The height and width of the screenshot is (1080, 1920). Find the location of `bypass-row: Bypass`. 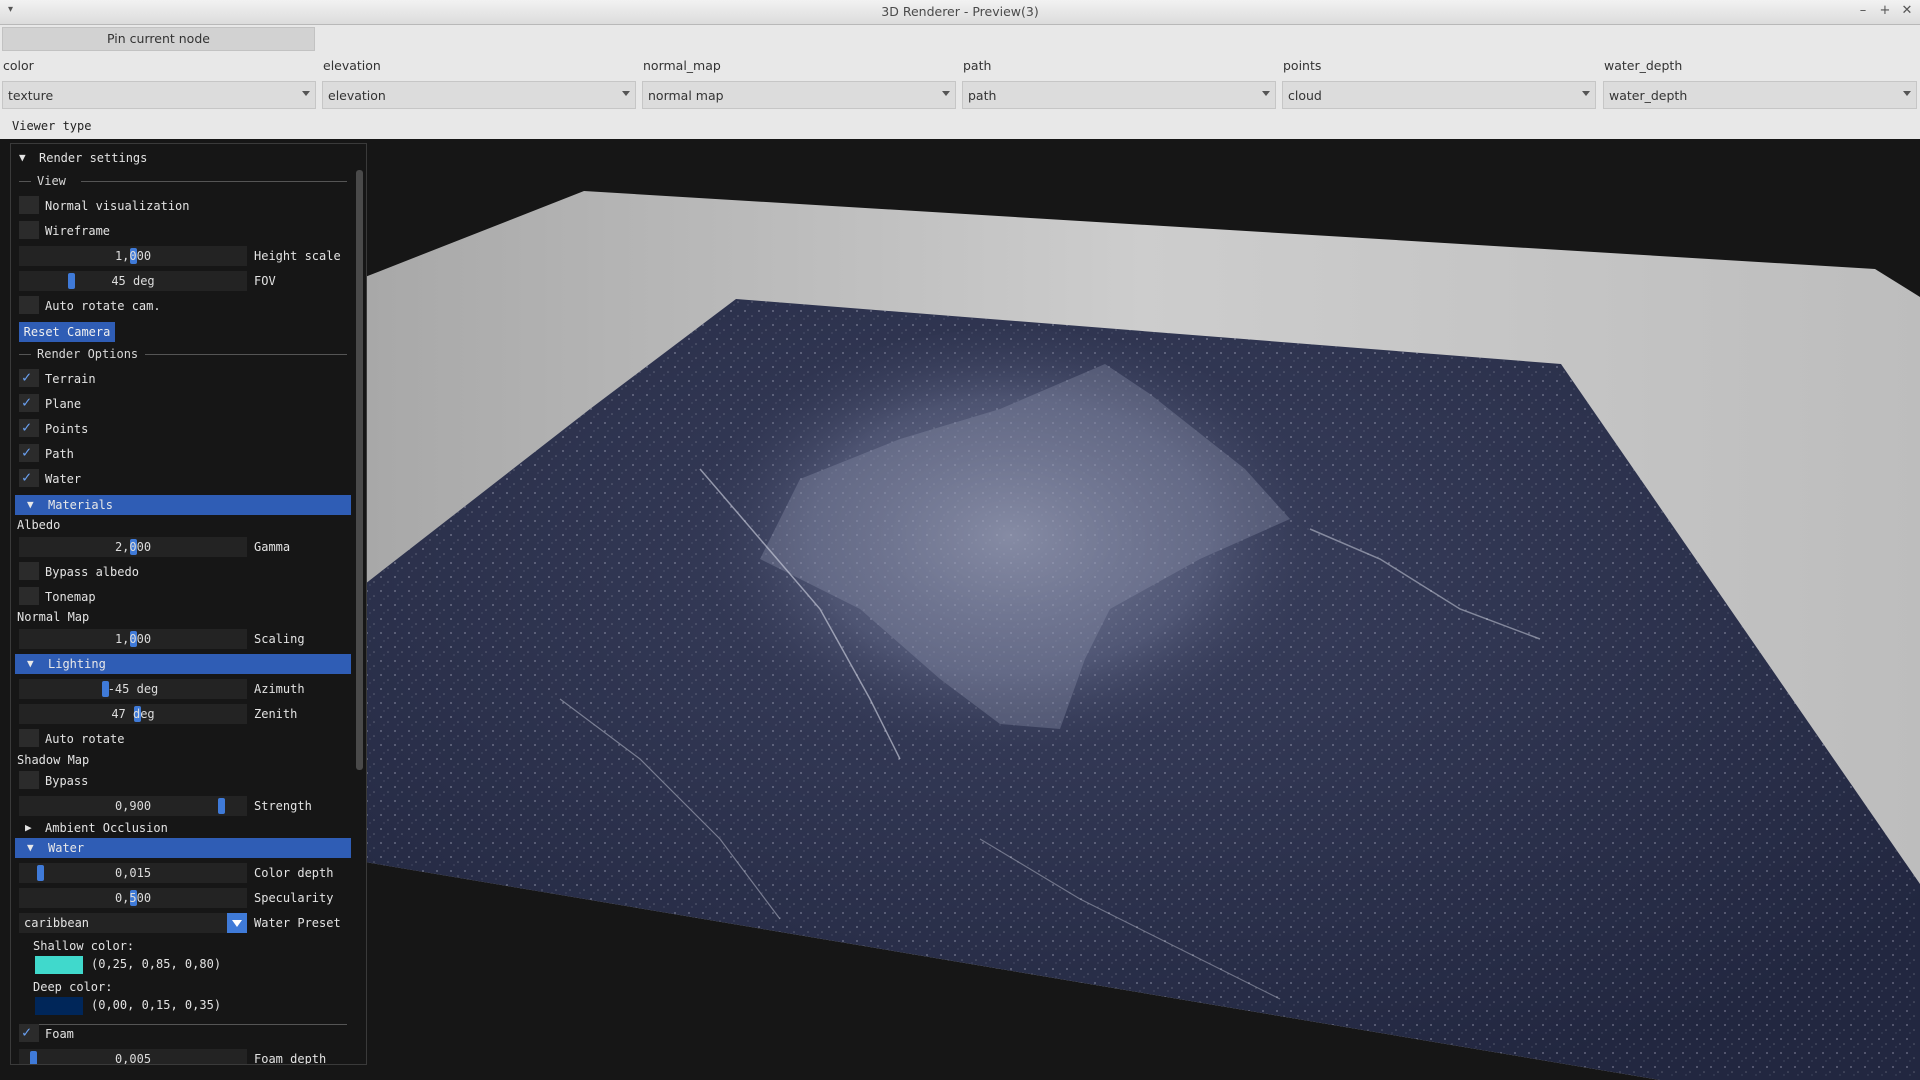

bypass-row: Bypass is located at coordinates (181, 782).